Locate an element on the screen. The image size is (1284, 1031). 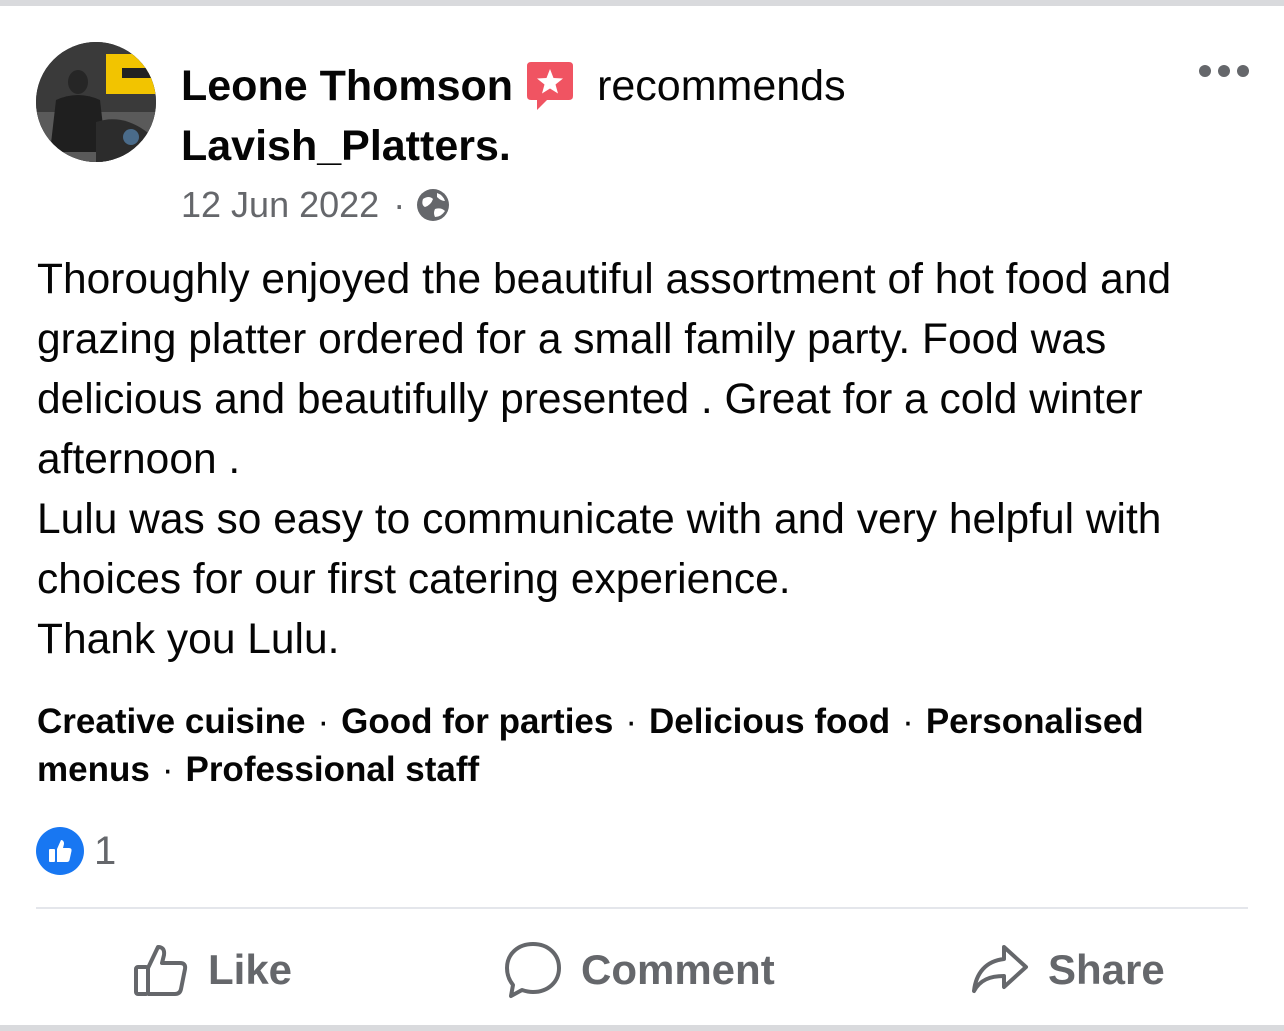
post-meta: 12 Jun 2022 · is located at coordinates (316, 205).